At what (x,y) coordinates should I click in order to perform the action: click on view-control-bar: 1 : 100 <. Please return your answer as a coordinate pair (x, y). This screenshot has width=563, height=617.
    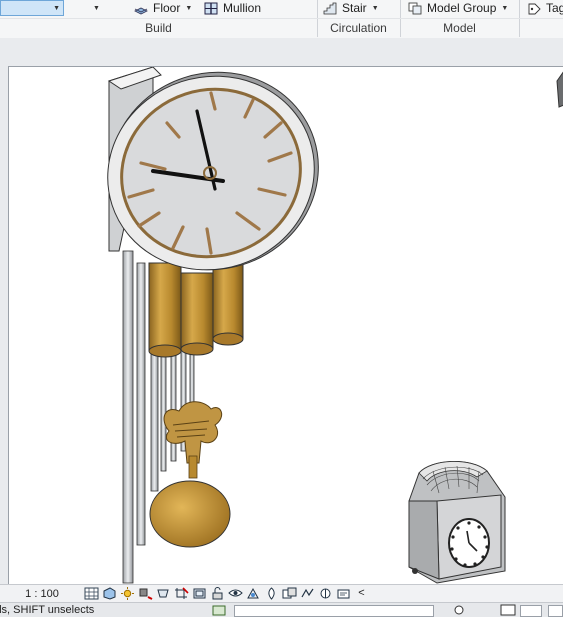
    Looking at the image, I should click on (281, 593).